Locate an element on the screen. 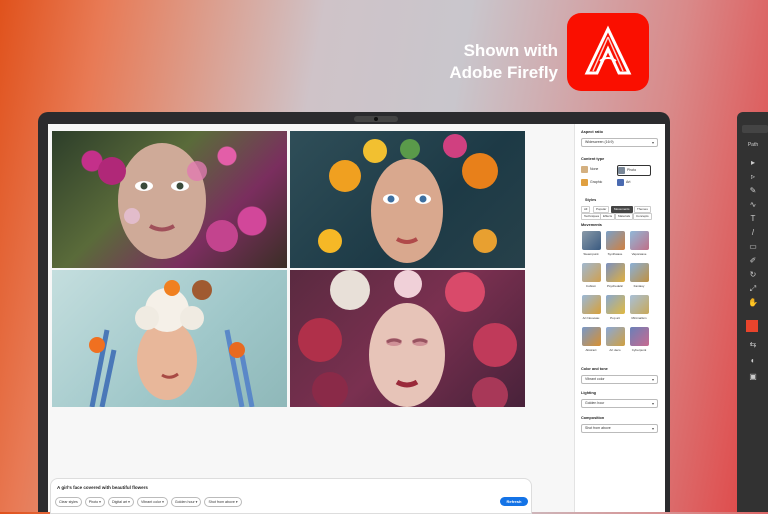  content-type-title: Content type is located at coordinates (593, 159).